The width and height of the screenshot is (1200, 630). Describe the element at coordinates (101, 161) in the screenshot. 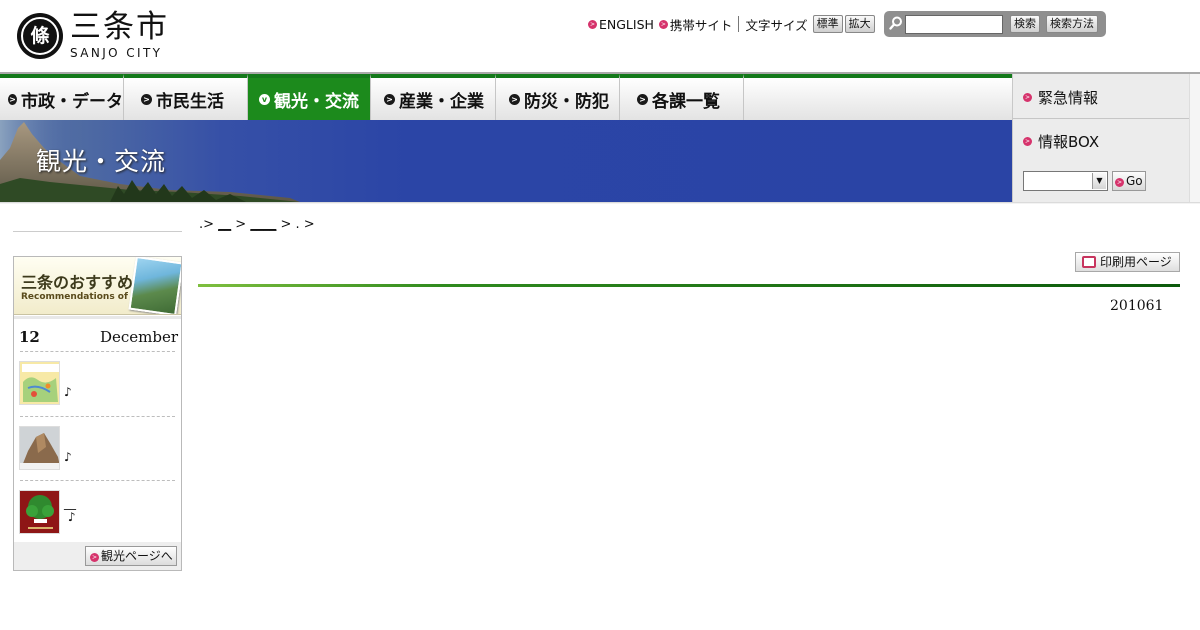

I see `banner-title: 観光・交流` at that location.